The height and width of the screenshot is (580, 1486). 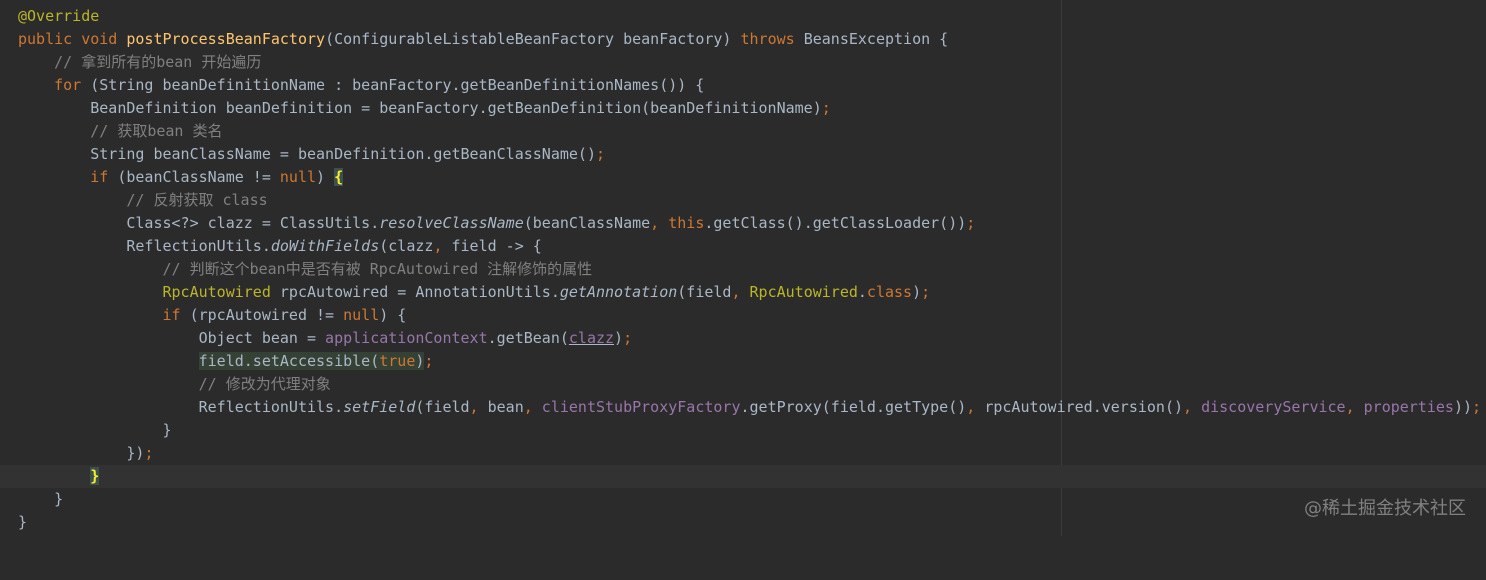 I want to click on code-line-6: // 获取bean 类名, so click(x=743, y=131).